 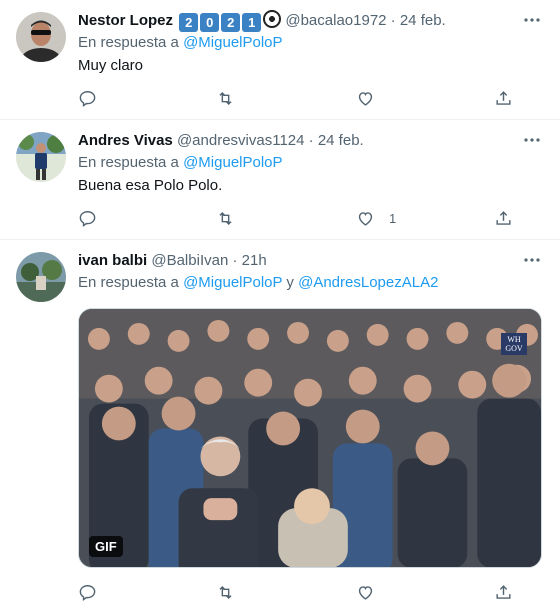 What do you see at coordinates (290, 282) in the screenshot?
I see `reply-join: y` at bounding box center [290, 282].